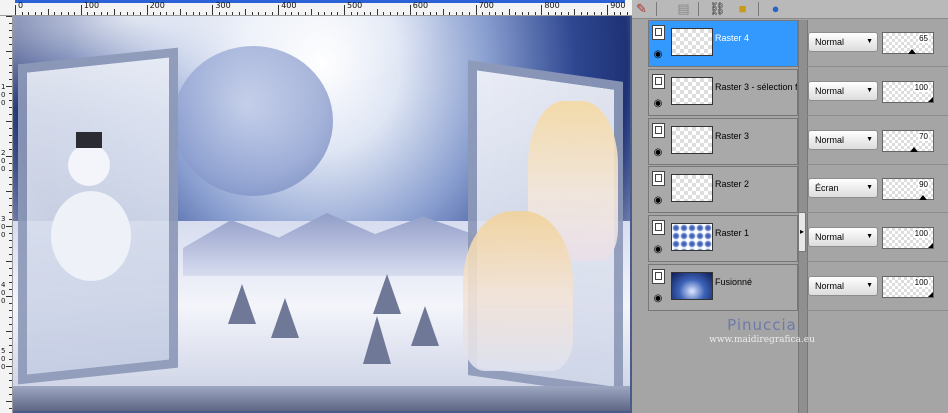 The height and width of the screenshot is (413, 948). Describe the element at coordinates (723, 141) in the screenshot. I see `layer-row: ◉ Raster 3` at that location.